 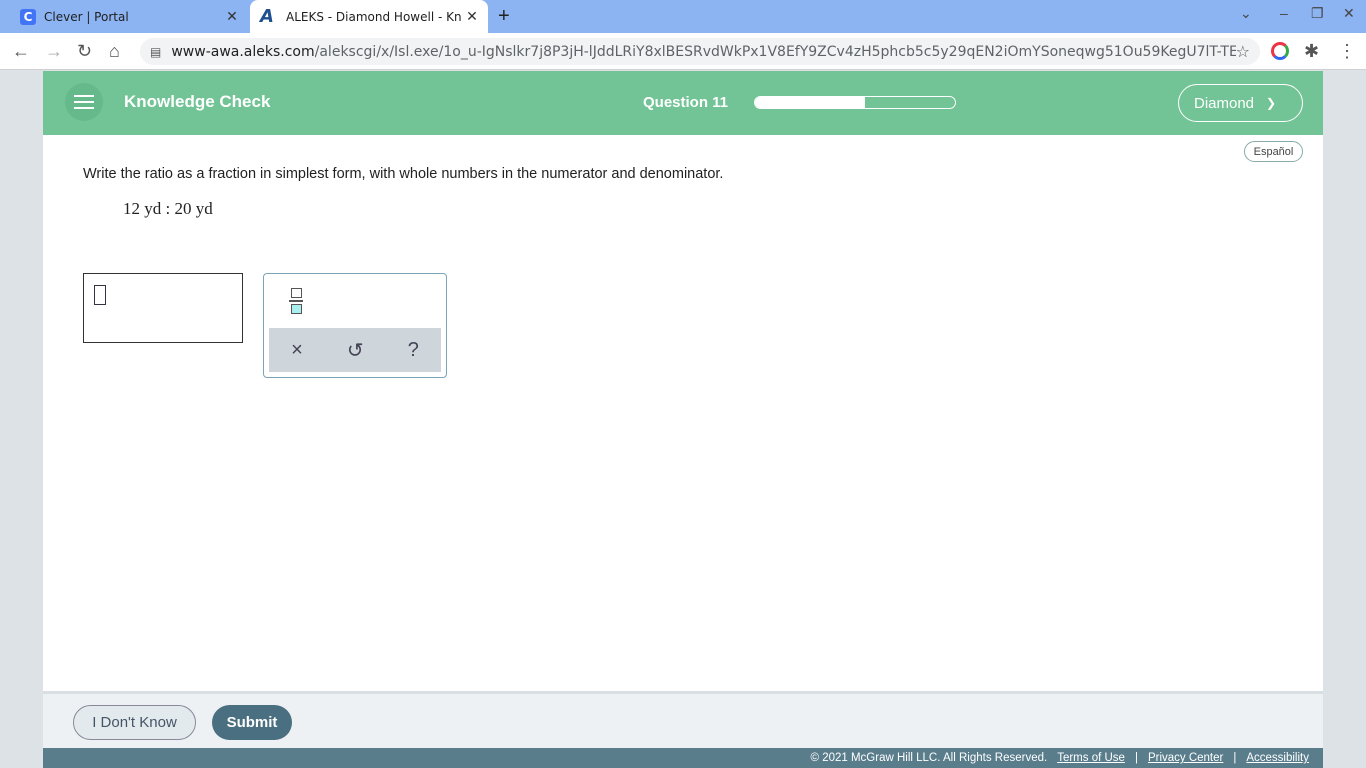 What do you see at coordinates (686, 102) in the screenshot?
I see `question-number: Question 11` at bounding box center [686, 102].